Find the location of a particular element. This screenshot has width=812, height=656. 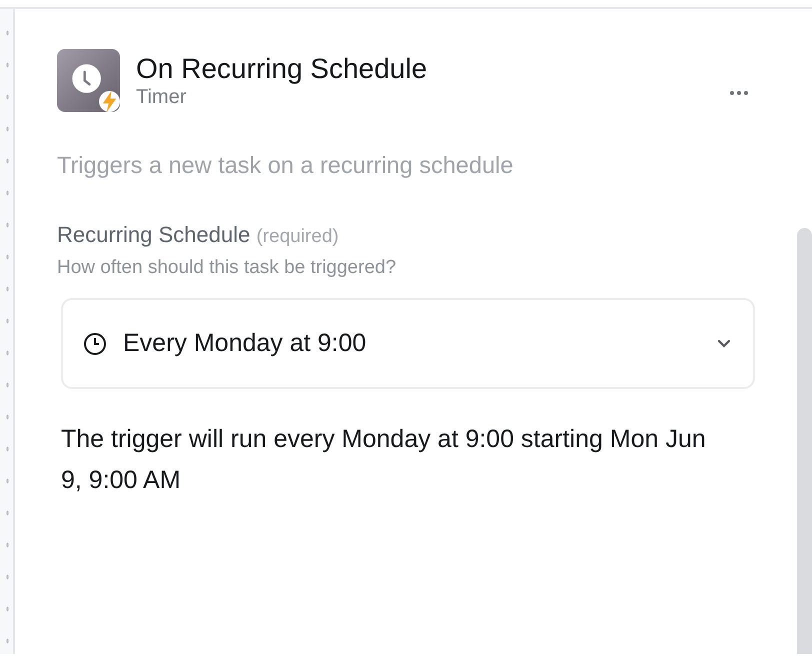

scrollbar is located at coordinates (804, 441).